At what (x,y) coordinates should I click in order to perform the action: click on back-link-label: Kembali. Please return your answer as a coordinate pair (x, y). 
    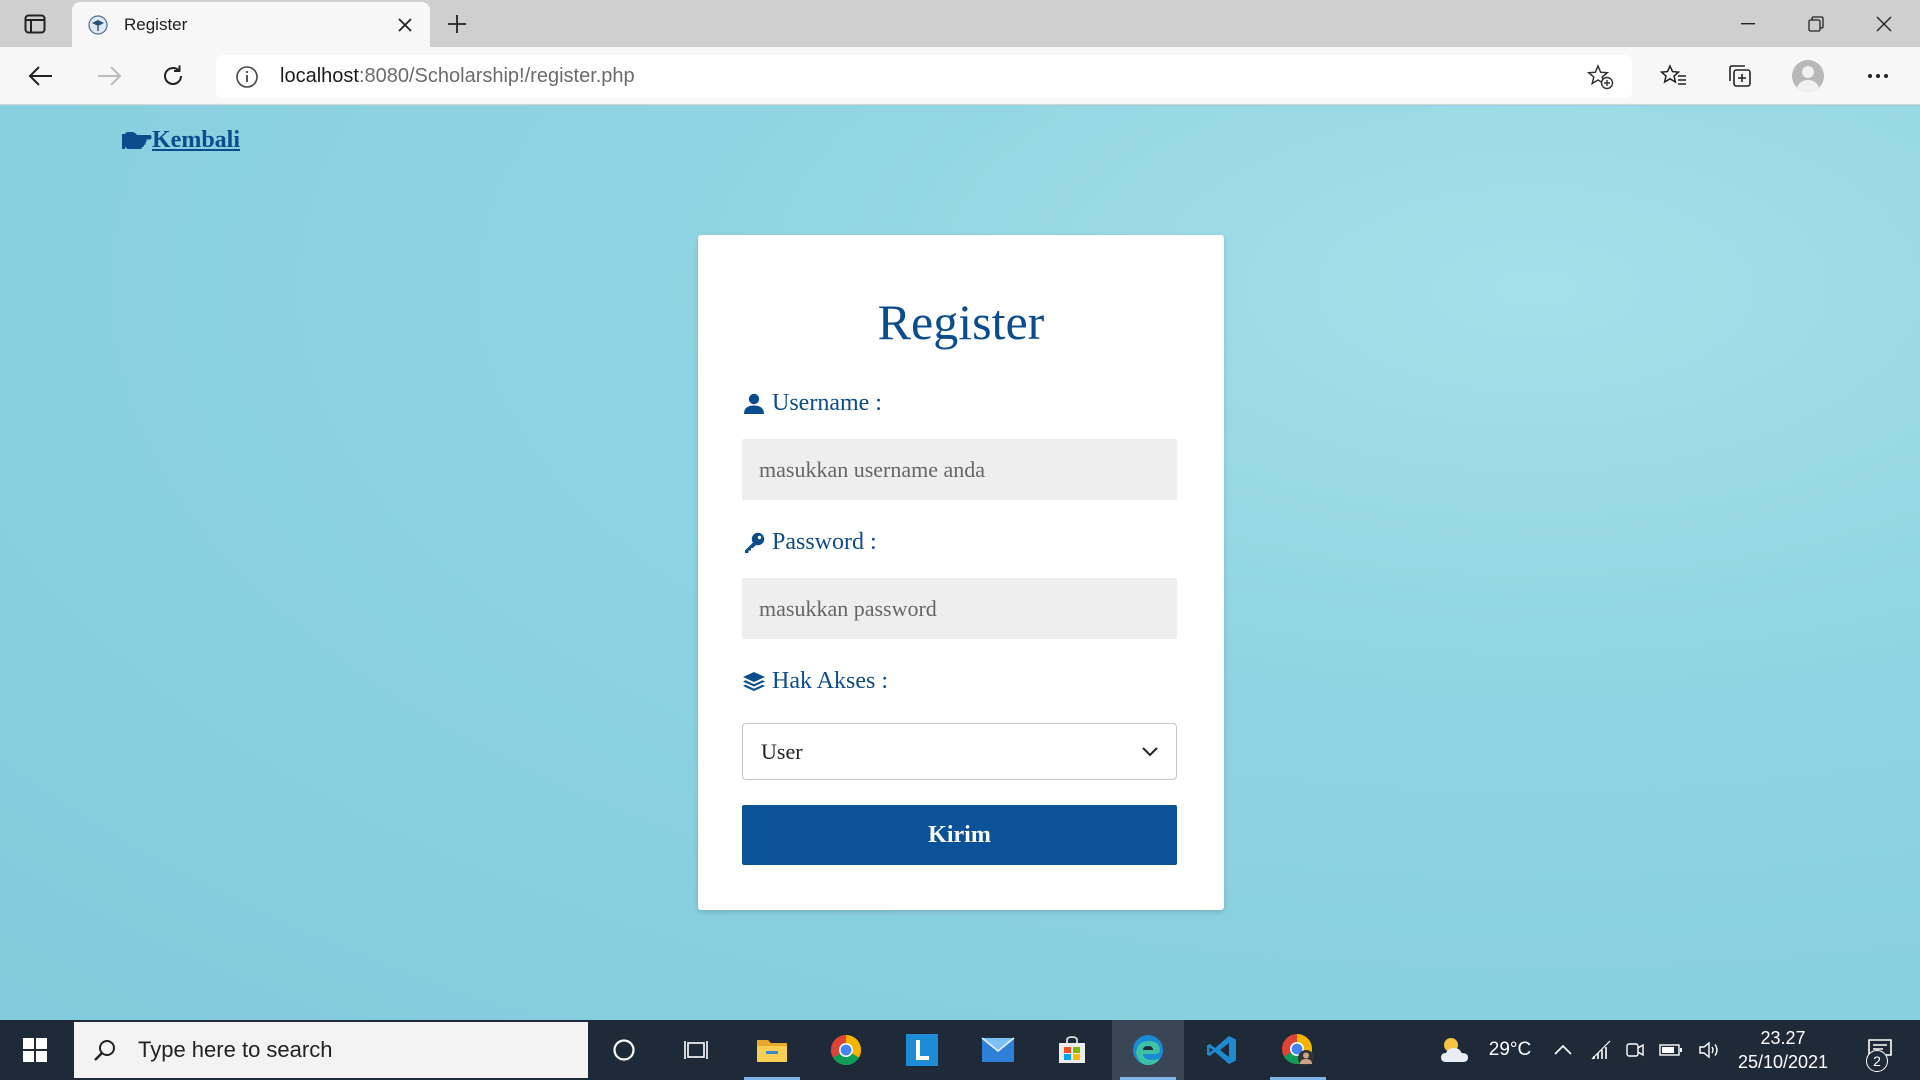
    Looking at the image, I should click on (196, 140).